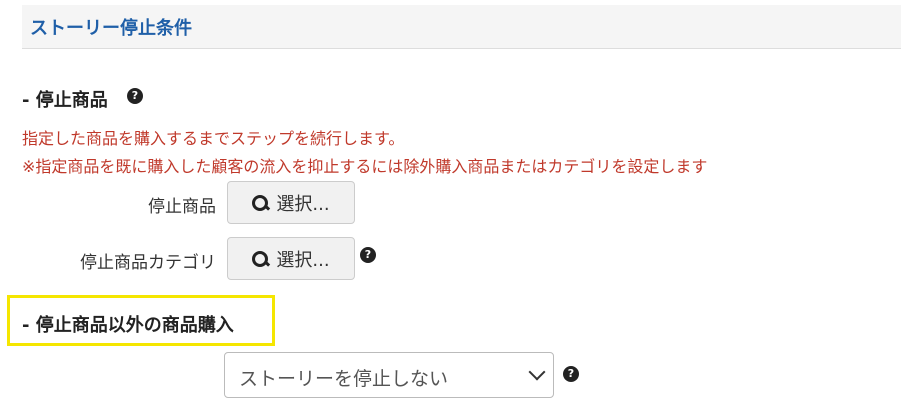  I want to click on other-purchase-select: ストーリーを停止しない, so click(389, 375).